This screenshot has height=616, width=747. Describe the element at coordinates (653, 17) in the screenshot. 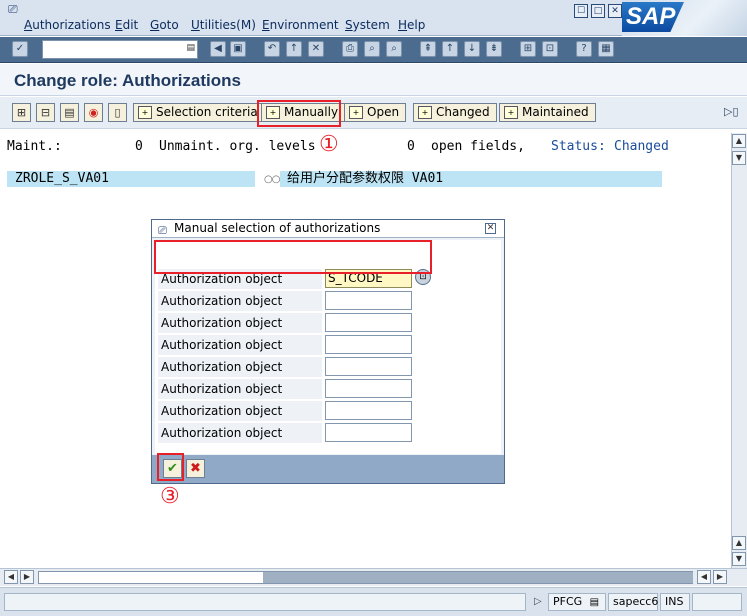

I see `sap-logo-text: SAP` at that location.